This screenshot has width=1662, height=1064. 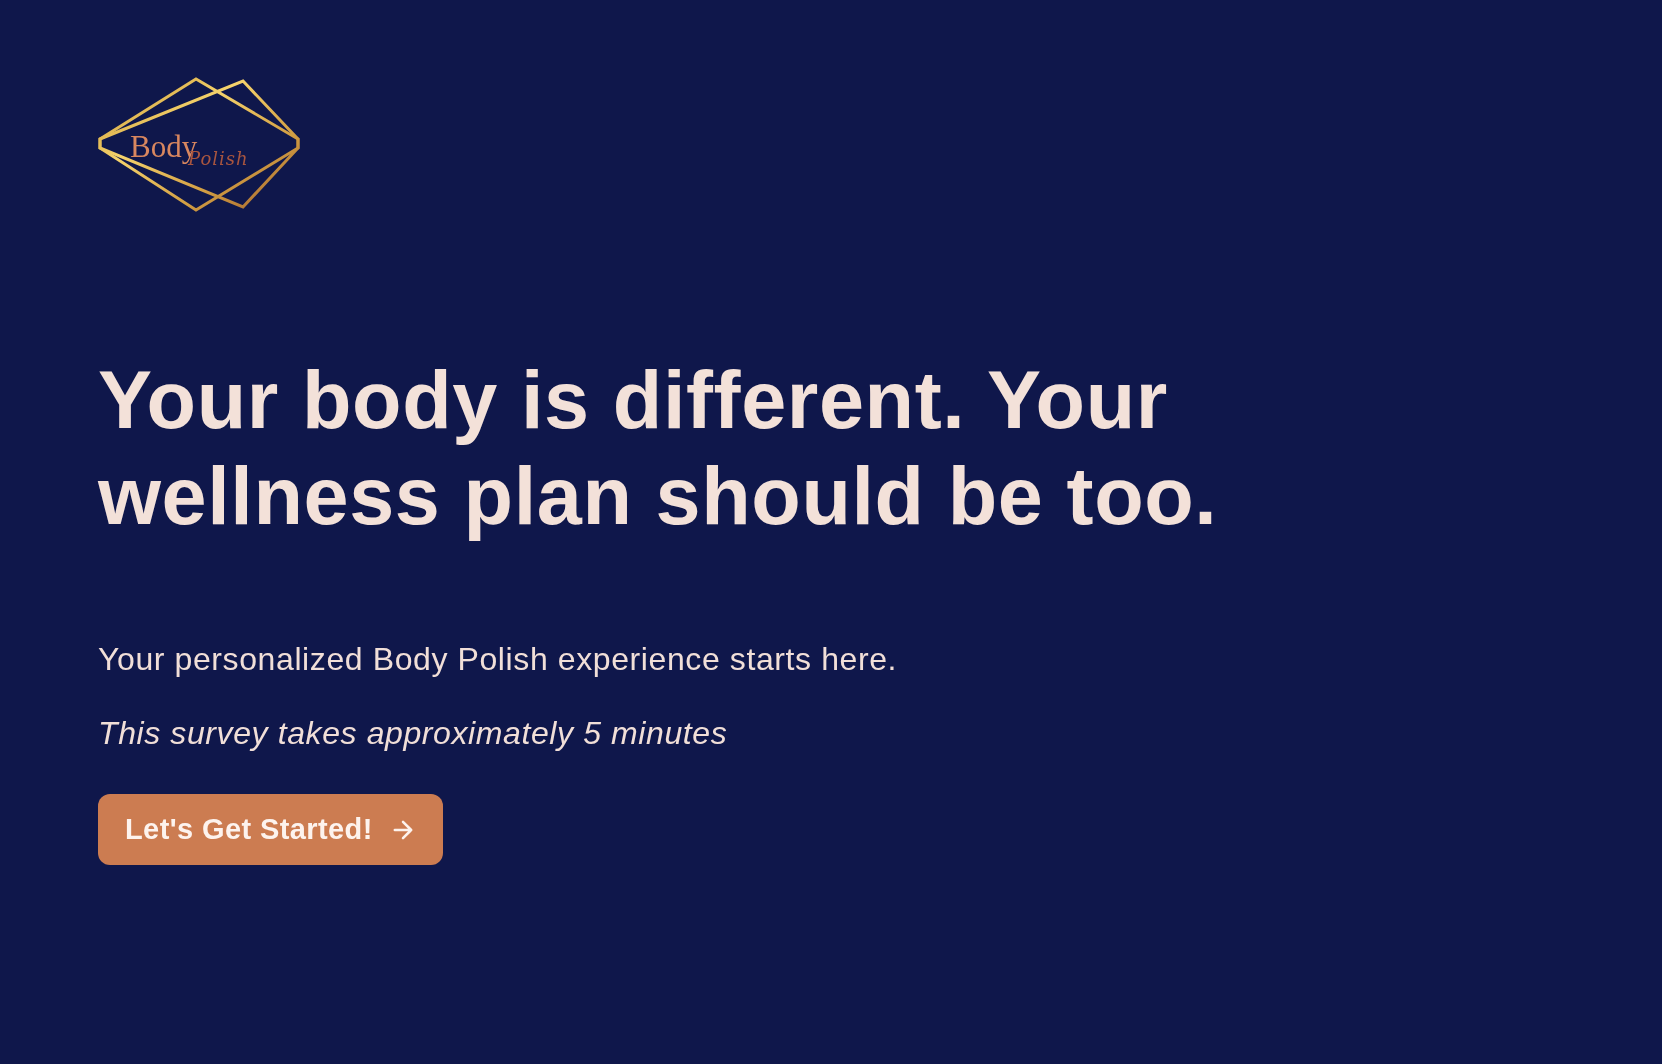 I want to click on start-button: Let's Get Started!, so click(x=270, y=829).